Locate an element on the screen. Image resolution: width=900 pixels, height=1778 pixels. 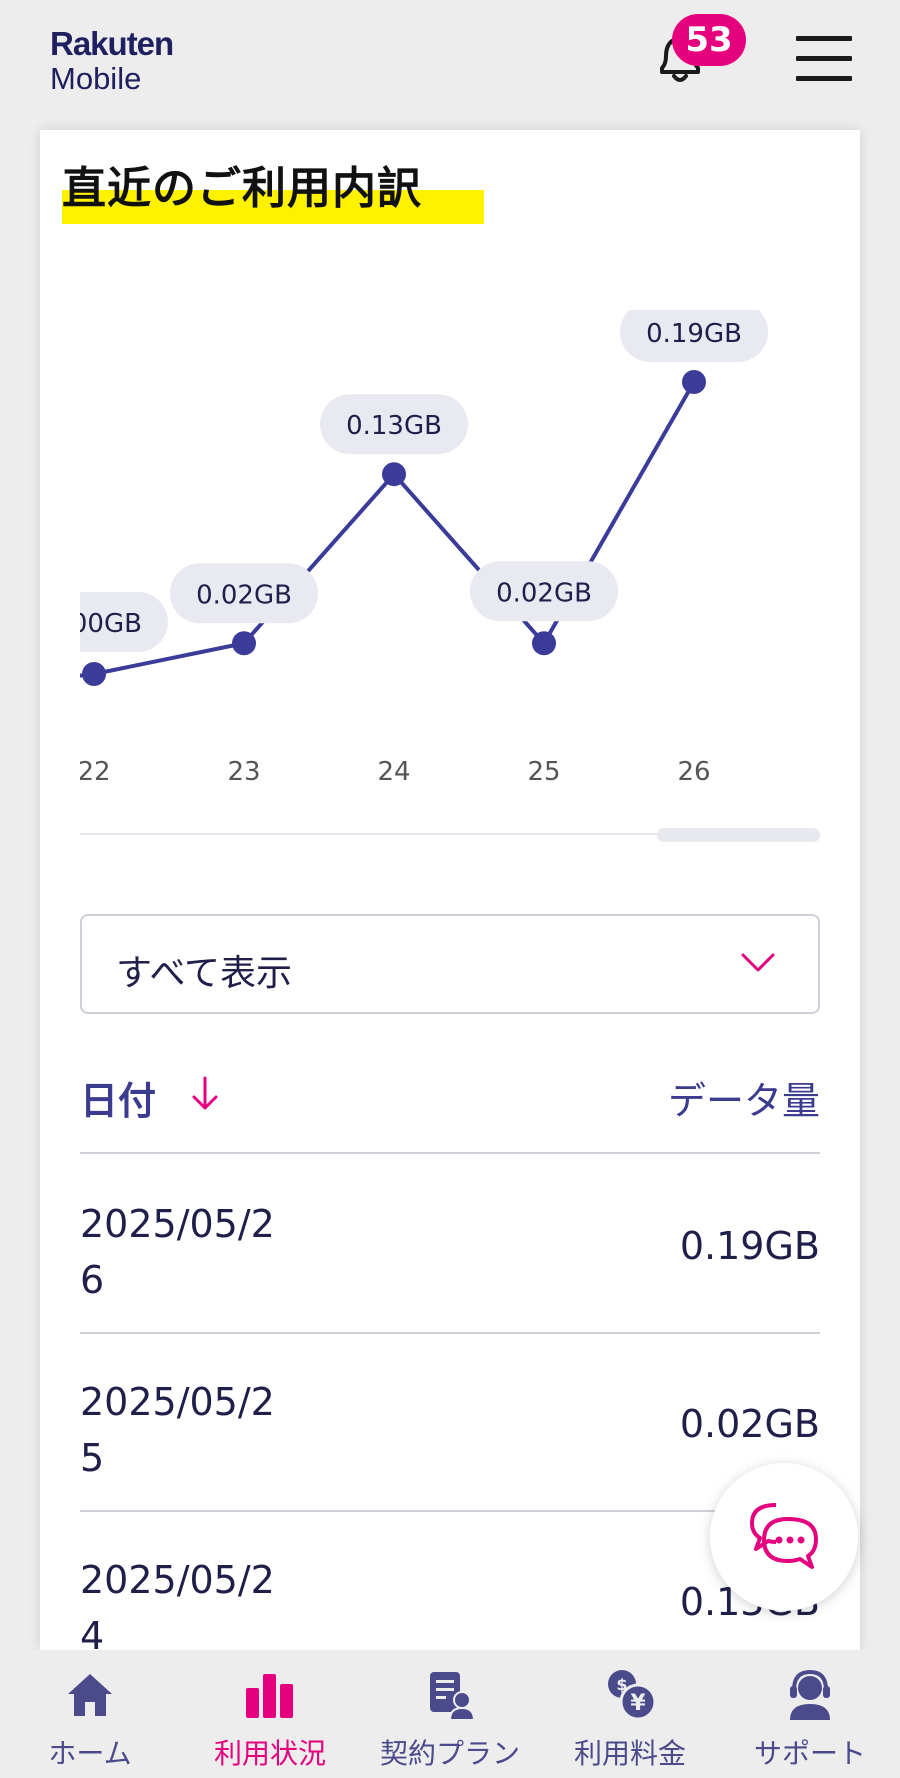
bottom-navigation: ホーム 利用状況 契約プラン $ ¥ 利用料金 サポート is located at coordinates (450, 1714).